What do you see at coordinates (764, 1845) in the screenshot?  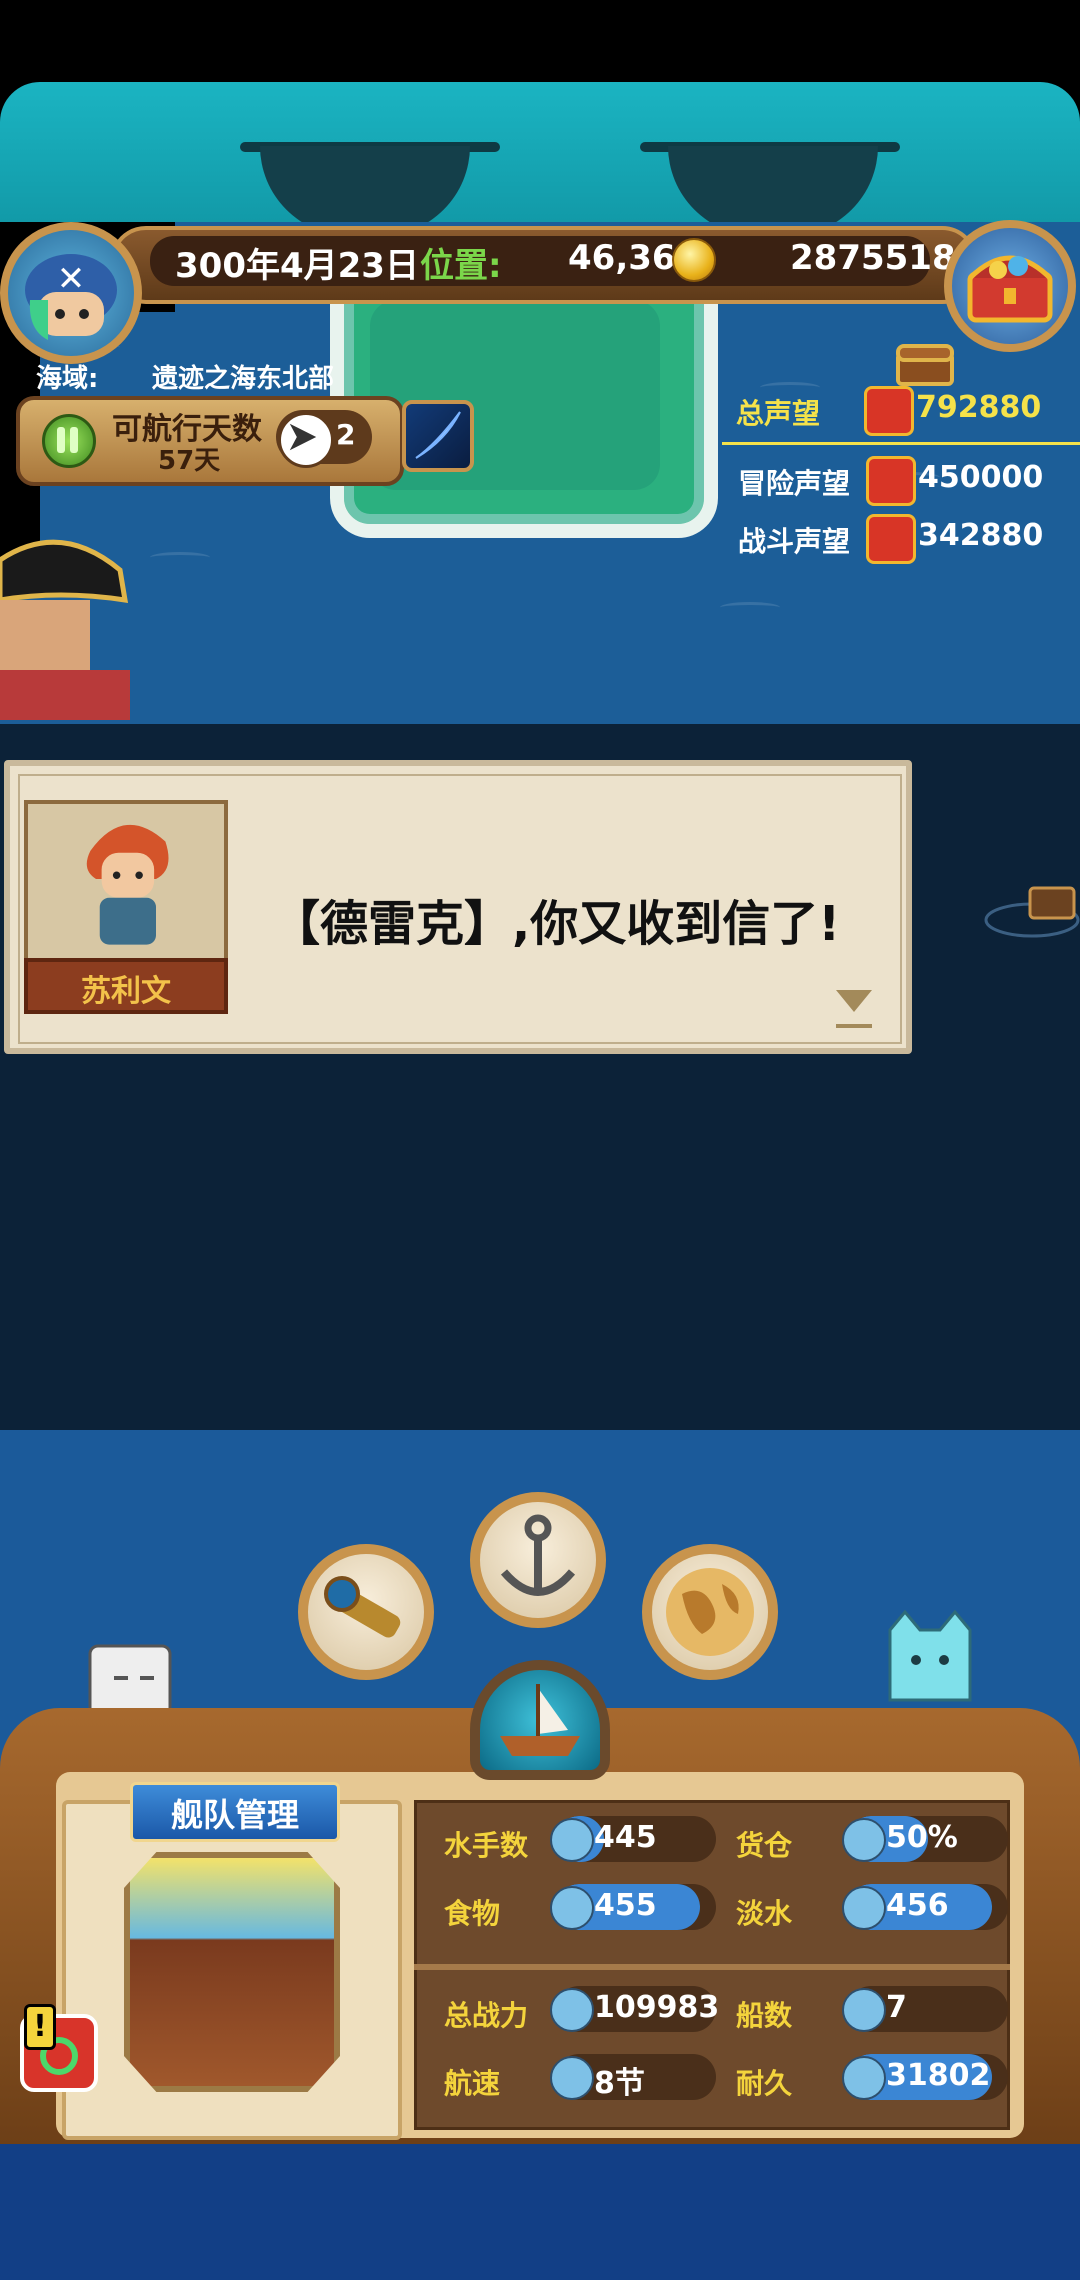 I see `stat-label: 货仓` at bounding box center [764, 1845].